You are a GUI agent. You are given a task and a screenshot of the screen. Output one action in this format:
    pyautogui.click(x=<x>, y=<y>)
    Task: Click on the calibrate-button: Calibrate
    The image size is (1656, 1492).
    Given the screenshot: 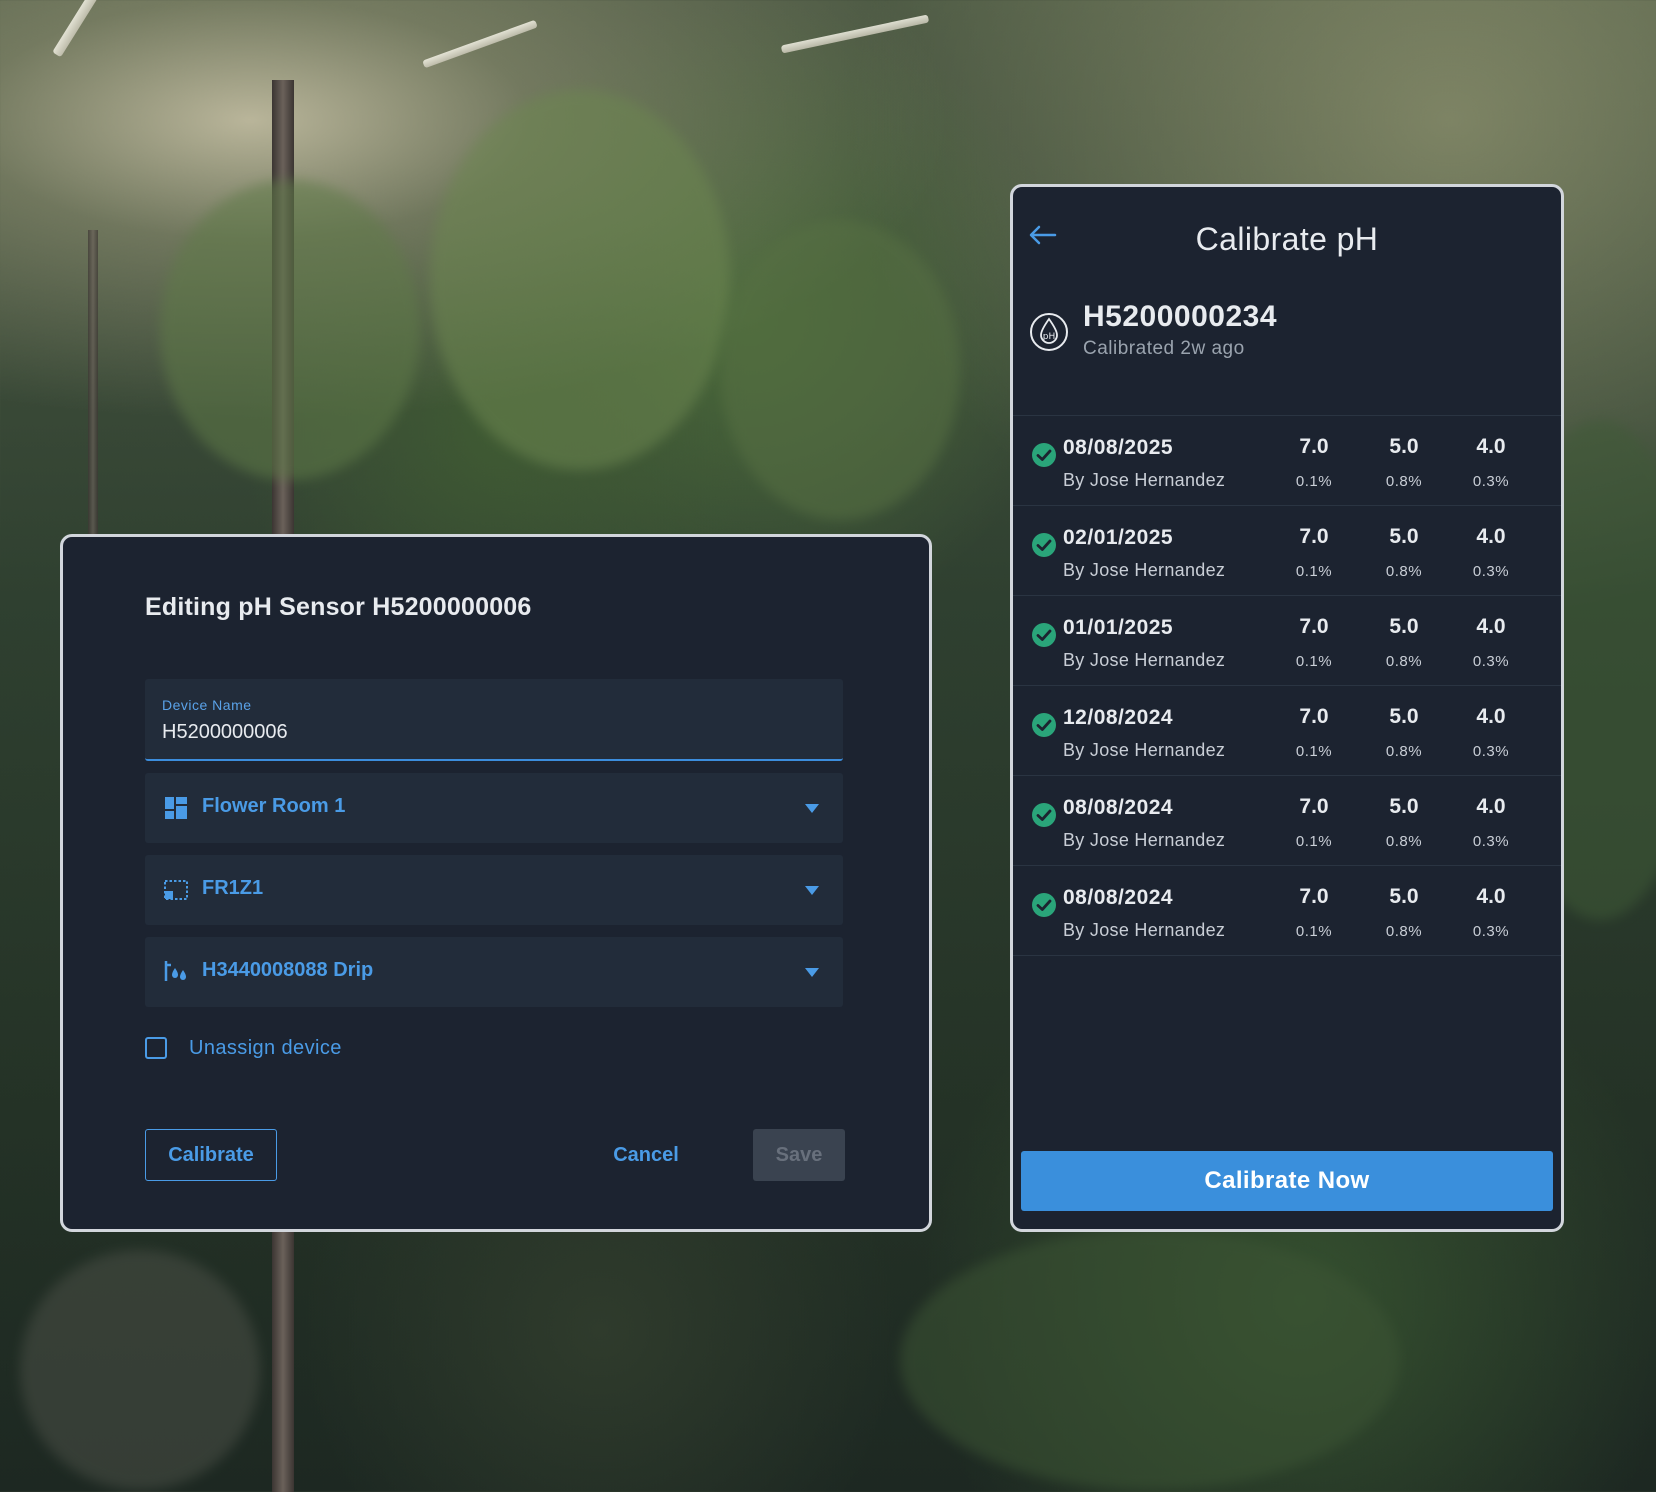 What is the action you would take?
    pyautogui.click(x=211, y=1155)
    